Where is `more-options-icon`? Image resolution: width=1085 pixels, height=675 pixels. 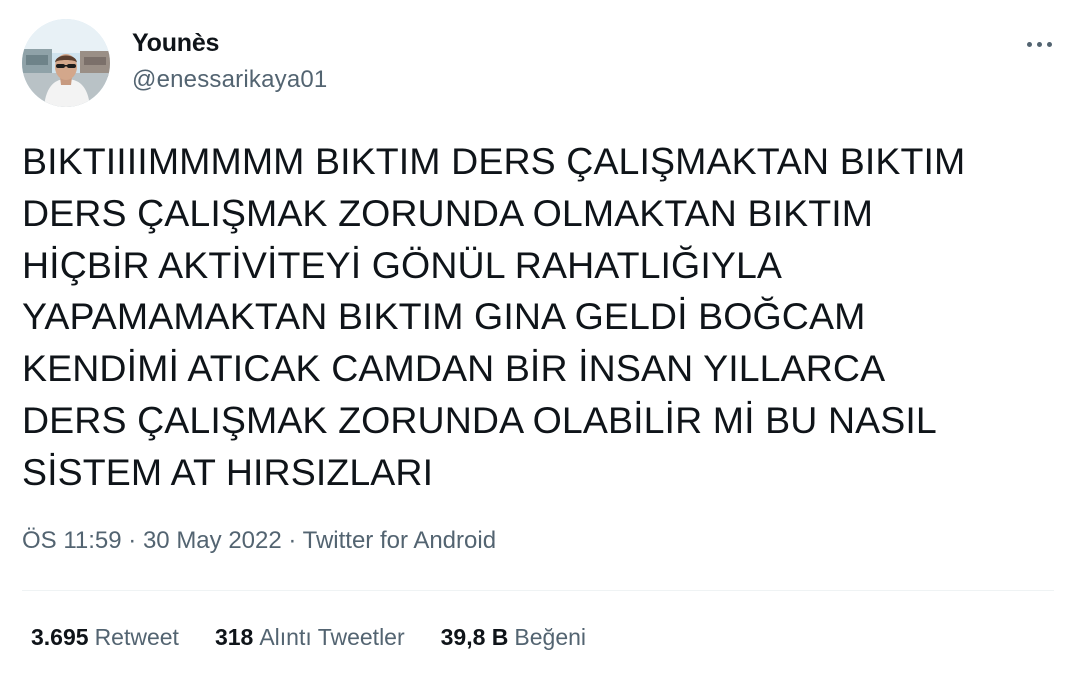
more-options-icon is located at coordinates (1039, 44).